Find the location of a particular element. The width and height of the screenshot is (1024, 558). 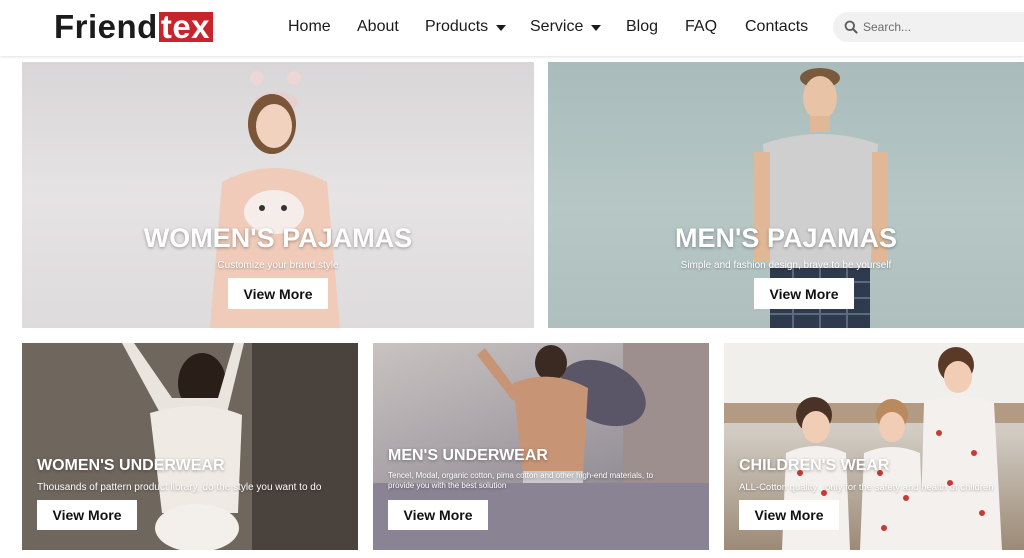

childrens-wear-view-more-button: View More is located at coordinates (789, 515).